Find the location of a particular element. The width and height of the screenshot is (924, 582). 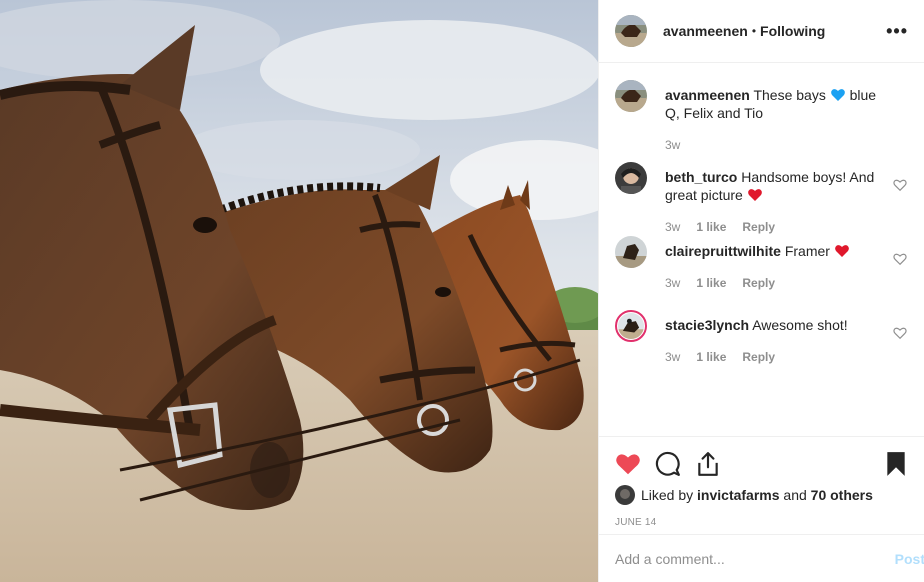

liked-by-prefix: Liked by is located at coordinates (667, 495).